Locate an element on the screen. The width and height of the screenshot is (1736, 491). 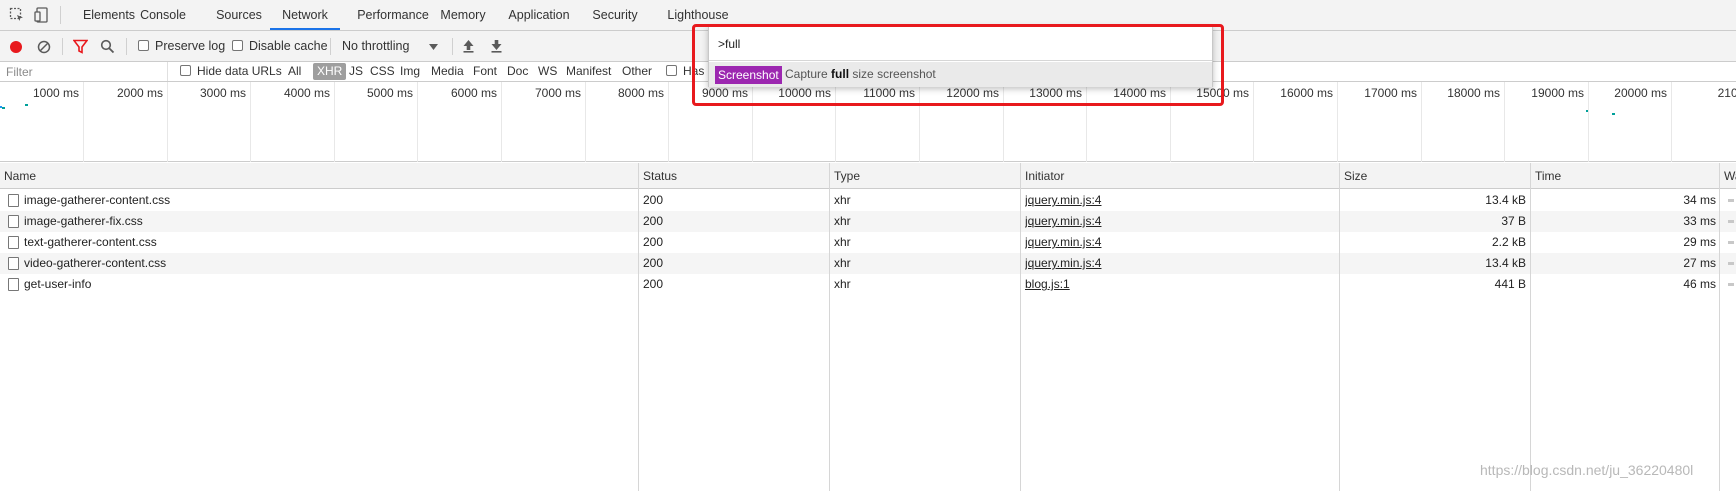
command-menu-item-screenshot: Screenshot Capture full size screenshot is located at coordinates (960, 74).